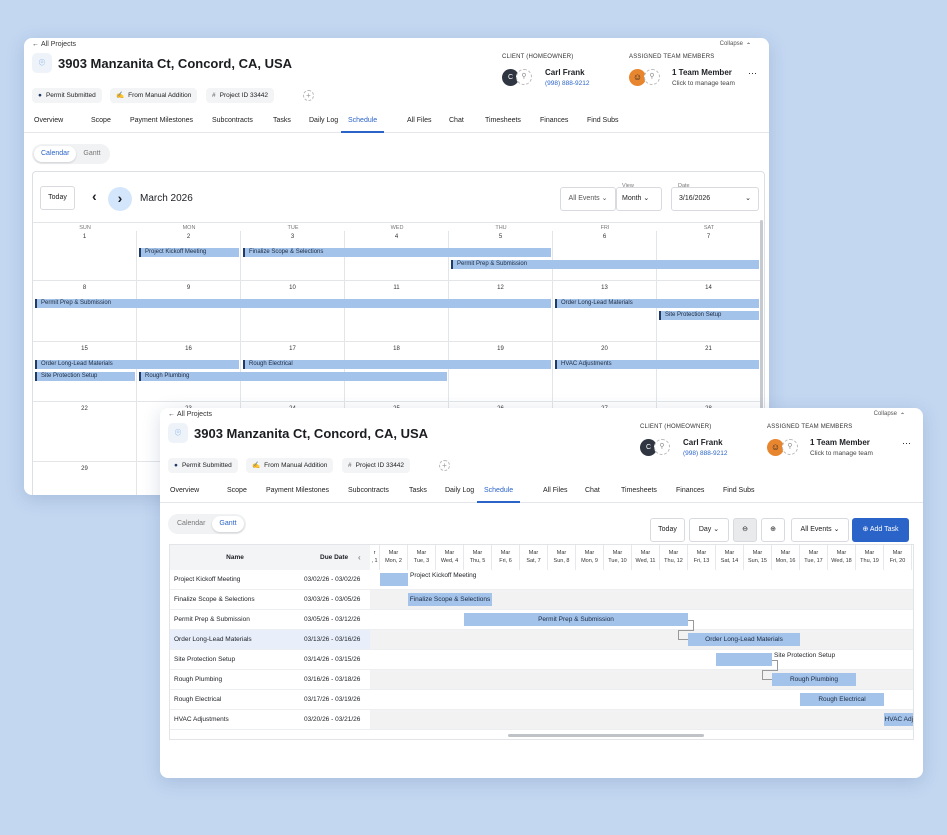 The image size is (947, 835). What do you see at coordinates (270, 660) in the screenshot?
I see `task-row: Site Protection Setup 03/14/26 - 03/15/26` at bounding box center [270, 660].